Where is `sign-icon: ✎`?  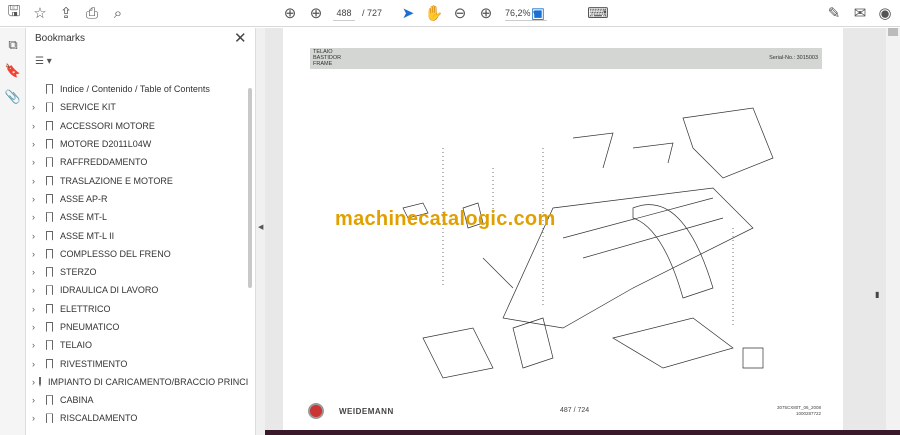 sign-icon: ✎ is located at coordinates (834, 13).